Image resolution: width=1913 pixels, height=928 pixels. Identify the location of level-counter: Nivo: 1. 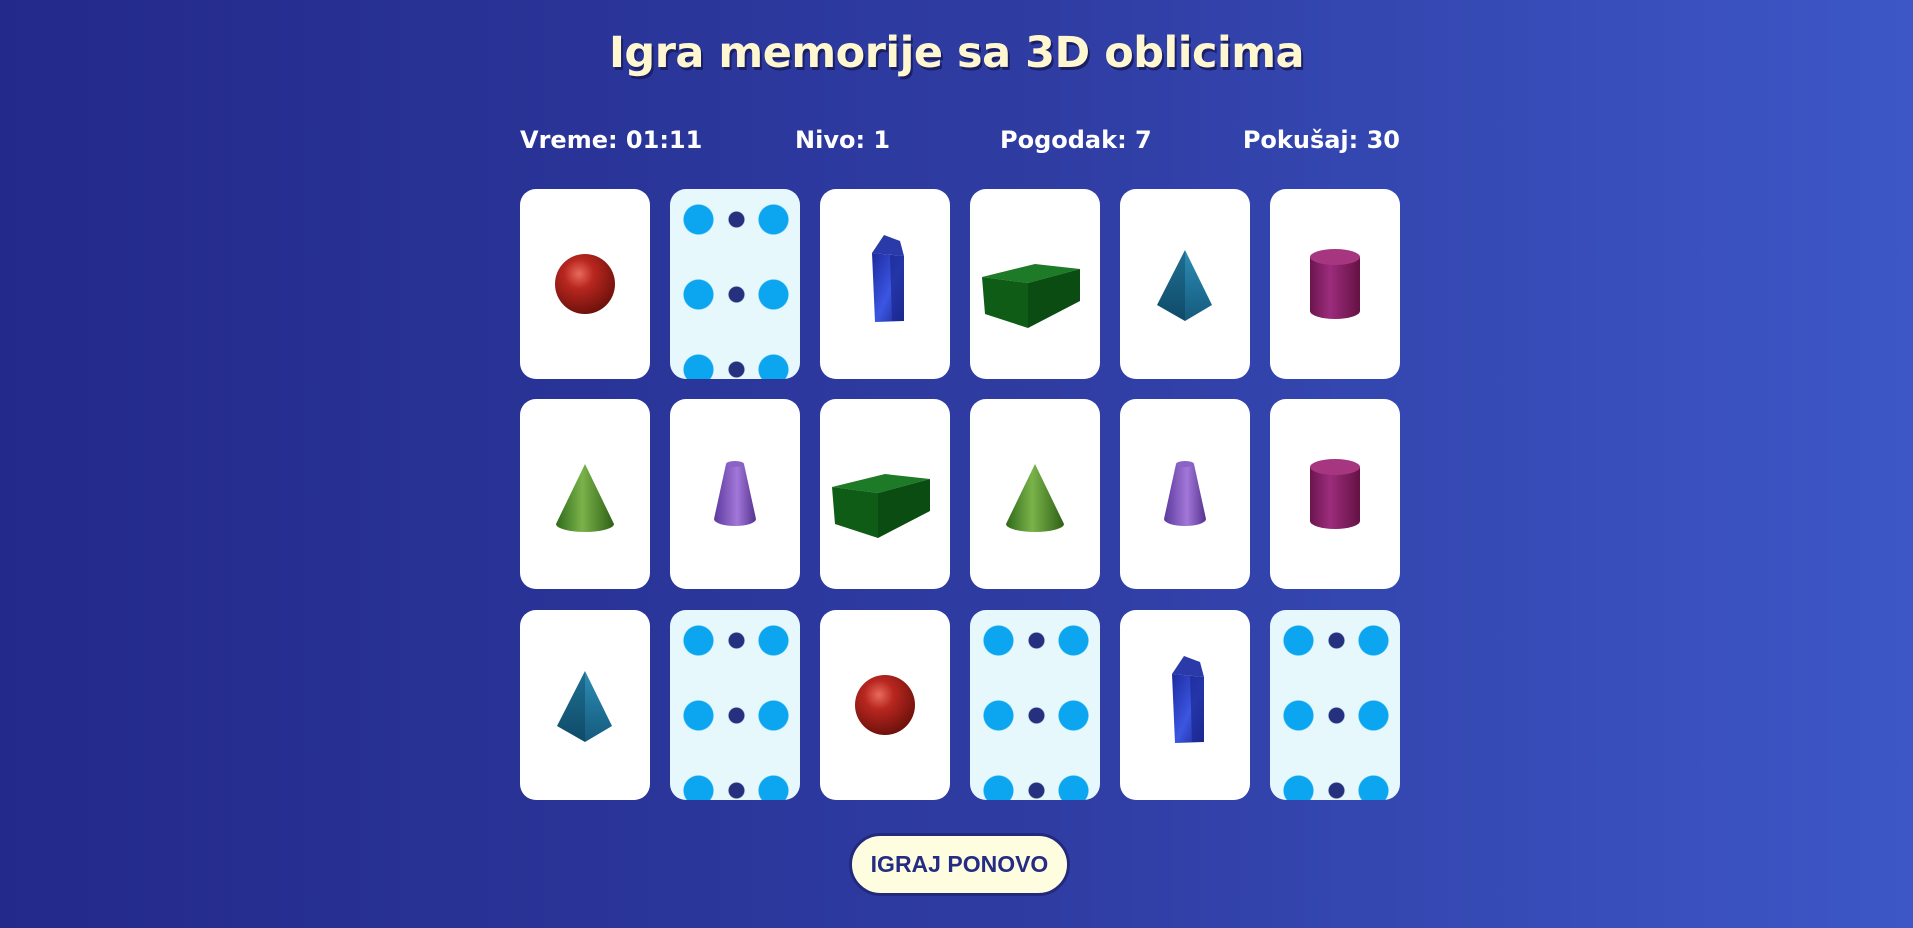
(843, 140).